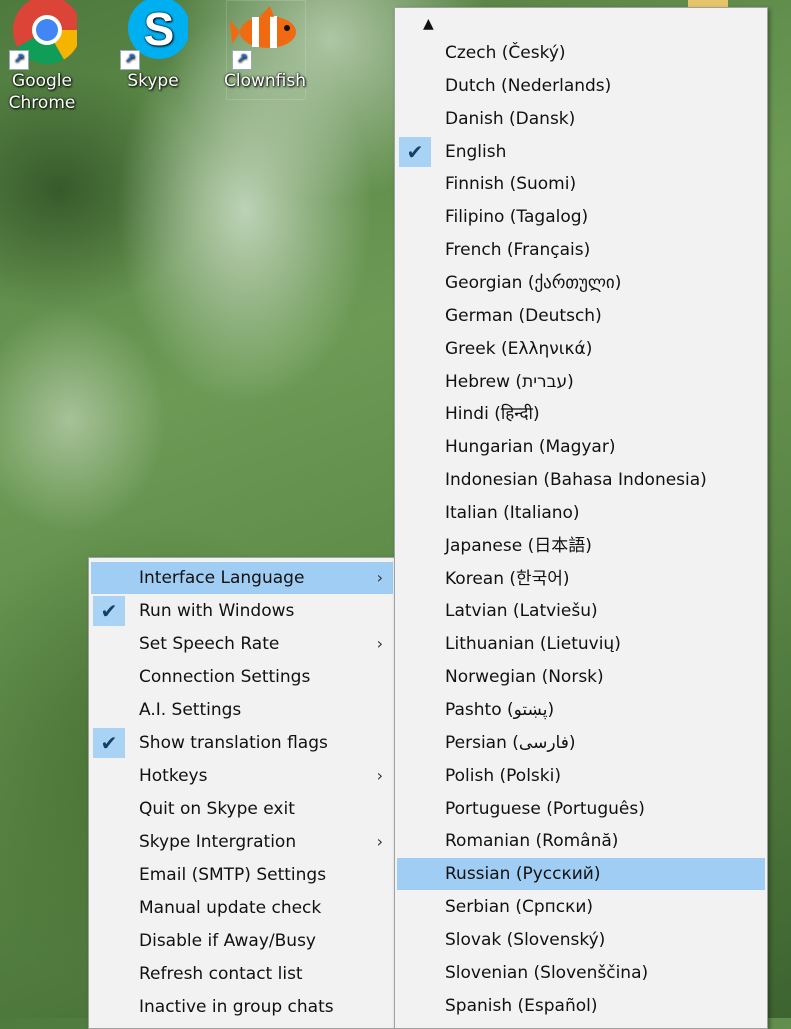 Image resolution: width=791 pixels, height=1029 pixels. Describe the element at coordinates (505, 53) in the screenshot. I see `language-option-label: Czech (Český)` at that location.